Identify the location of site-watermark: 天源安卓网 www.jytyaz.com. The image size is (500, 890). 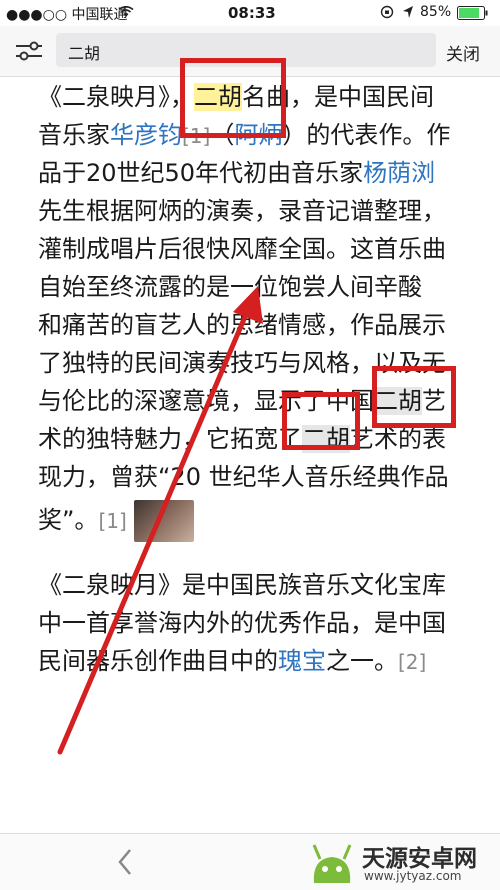
(401, 862).